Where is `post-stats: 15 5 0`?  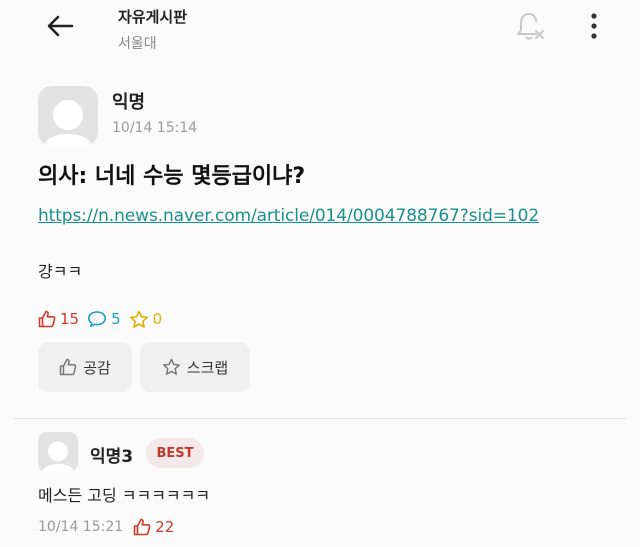
post-stats: 15 5 0 is located at coordinates (104, 319).